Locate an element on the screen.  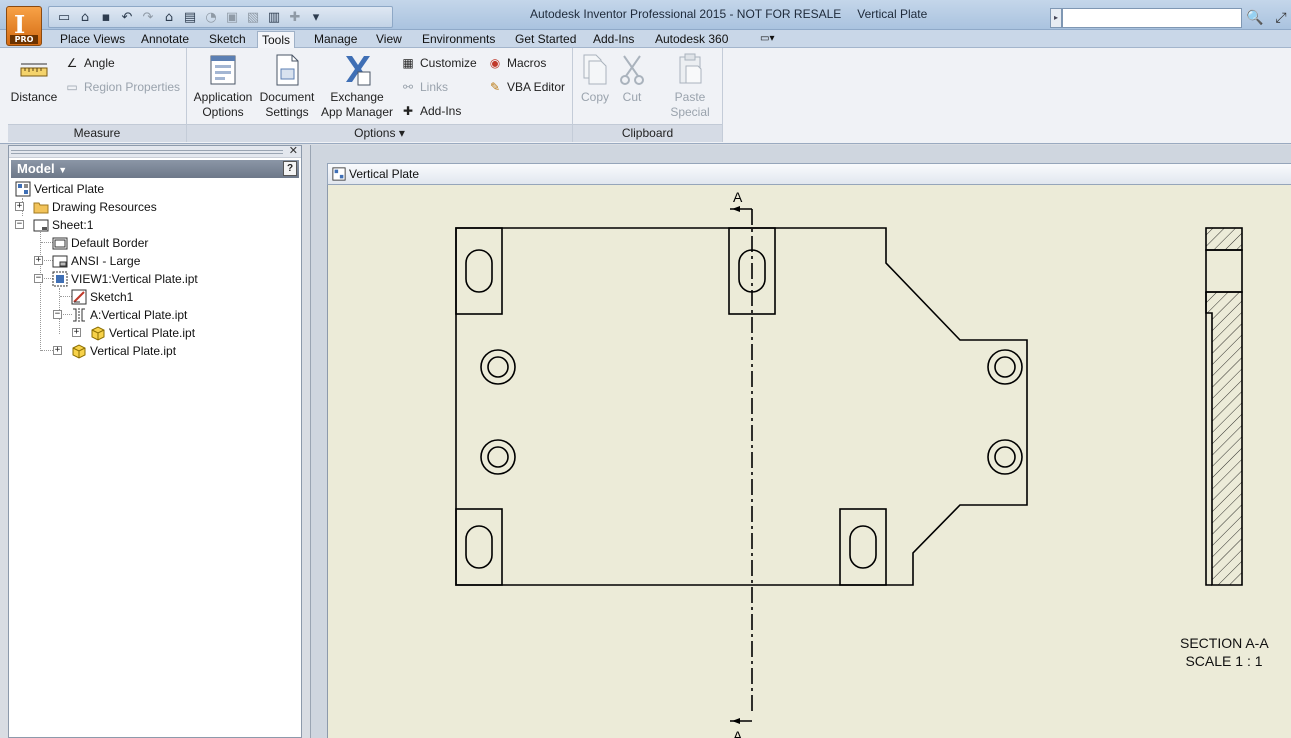
copy-button: Copy is located at coordinates (595, 78).